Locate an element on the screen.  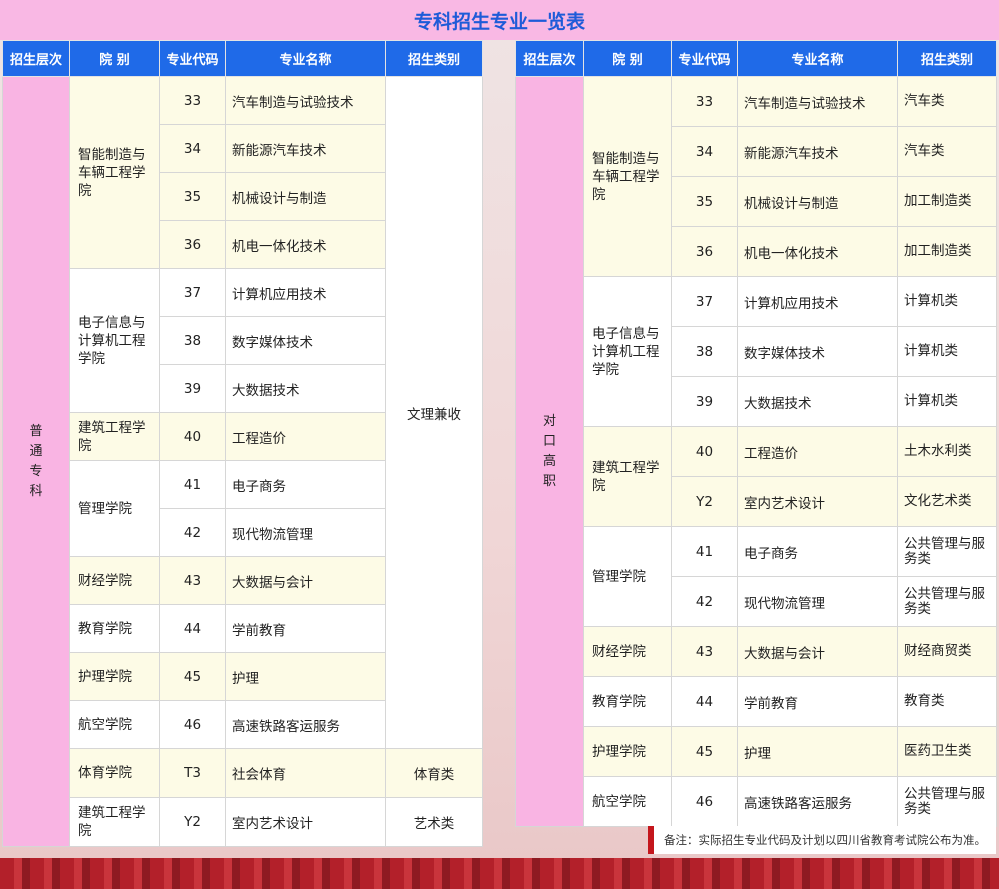
footnote-text: 备注：实际招生专业代码及计划以四川省教育考试院公布为准。 is located at coordinates (825, 840).